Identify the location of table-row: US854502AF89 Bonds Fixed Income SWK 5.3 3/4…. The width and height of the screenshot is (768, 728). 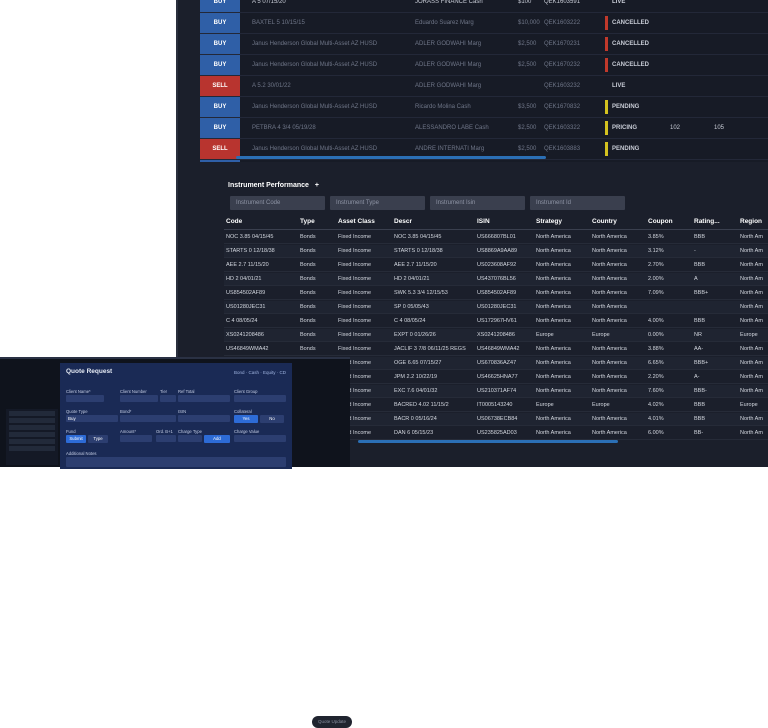
(496, 293).